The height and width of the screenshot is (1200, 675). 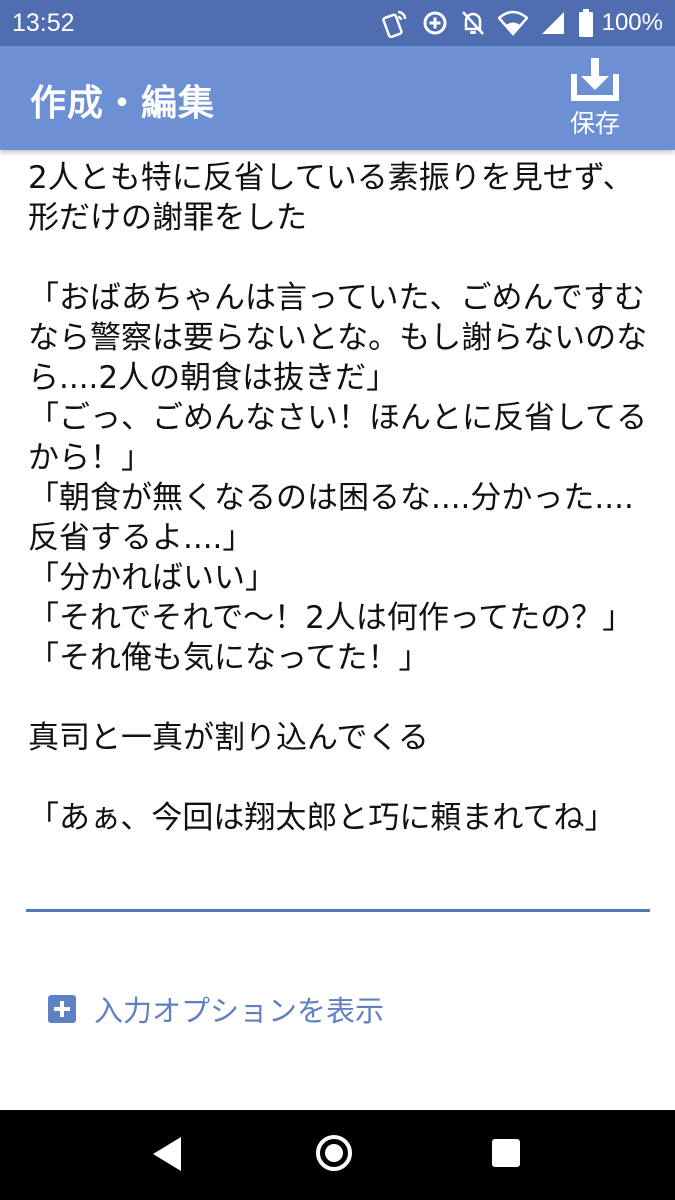 What do you see at coordinates (337, 23) in the screenshot?
I see `status-bar: 13:52 100%` at bounding box center [337, 23].